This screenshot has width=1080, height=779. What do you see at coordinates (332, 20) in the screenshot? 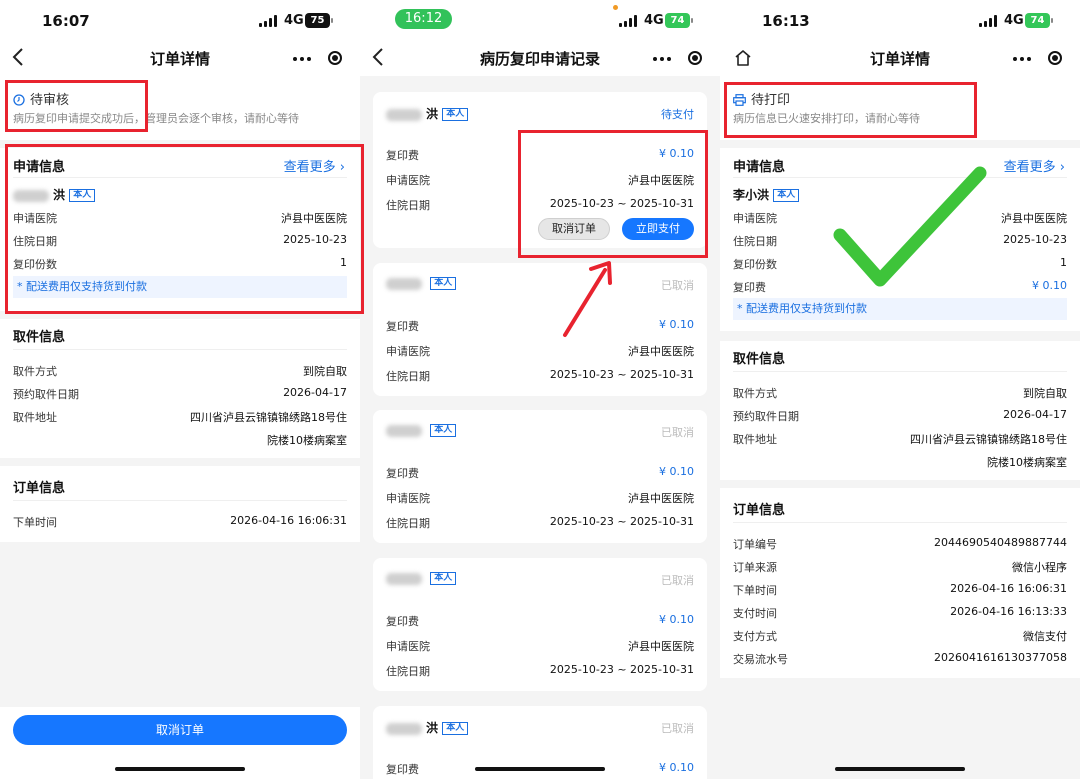
I see `battery-tip` at bounding box center [332, 20].